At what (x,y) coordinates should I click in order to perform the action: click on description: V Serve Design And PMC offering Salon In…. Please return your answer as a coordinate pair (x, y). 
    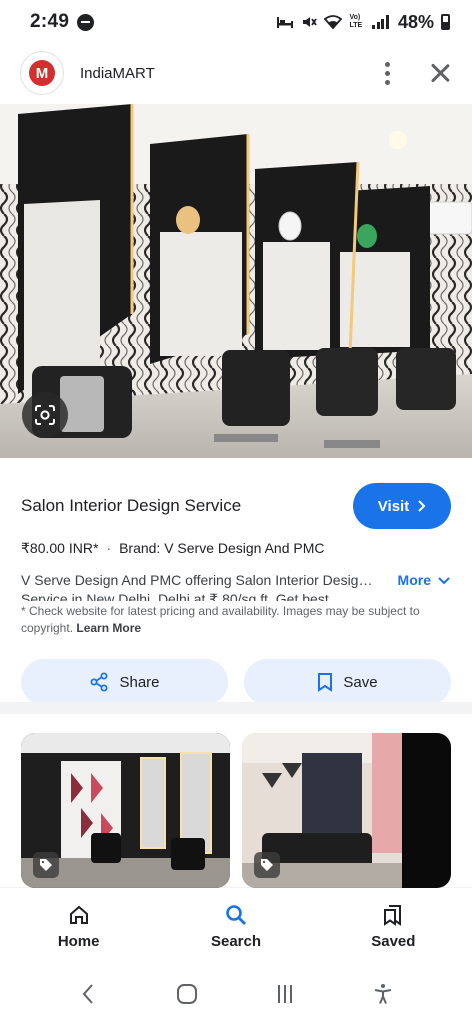
    Looking at the image, I should click on (198, 579).